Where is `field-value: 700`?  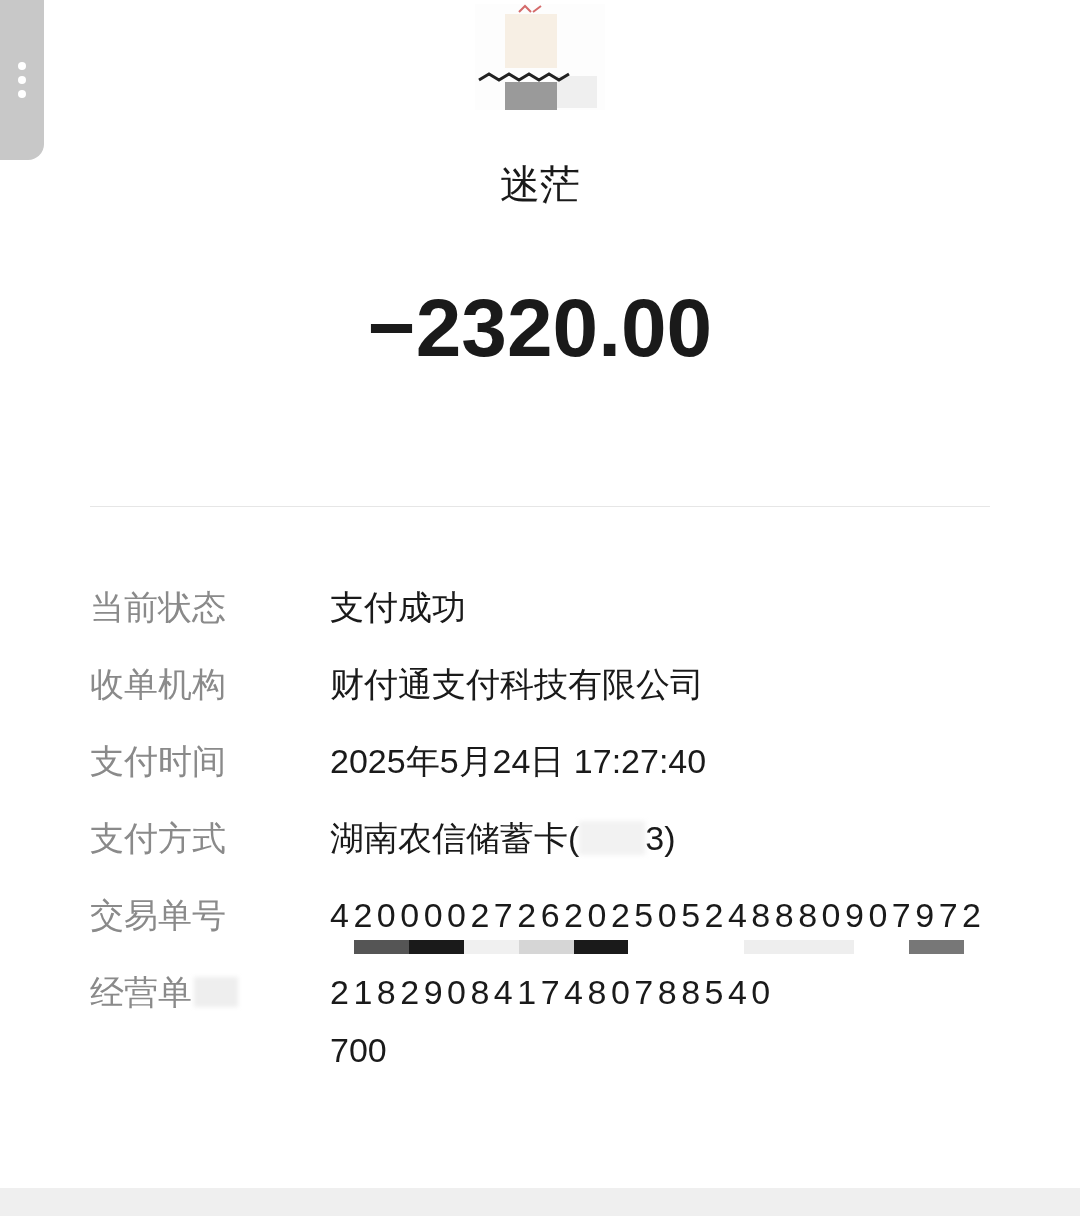 field-value: 700 is located at coordinates (359, 1050).